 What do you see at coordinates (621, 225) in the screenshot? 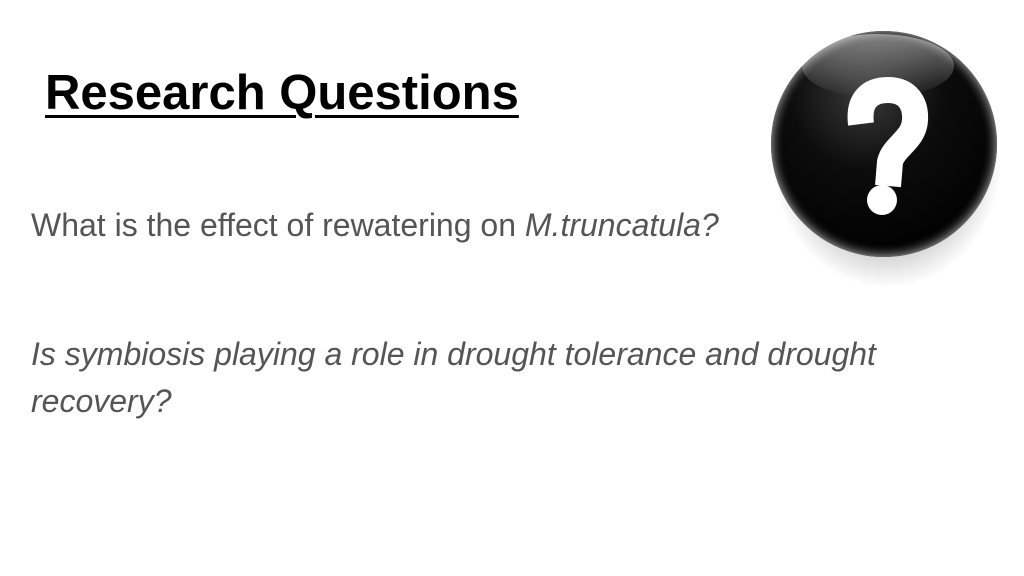
I see `question-1-species: M.truncatula?` at bounding box center [621, 225].